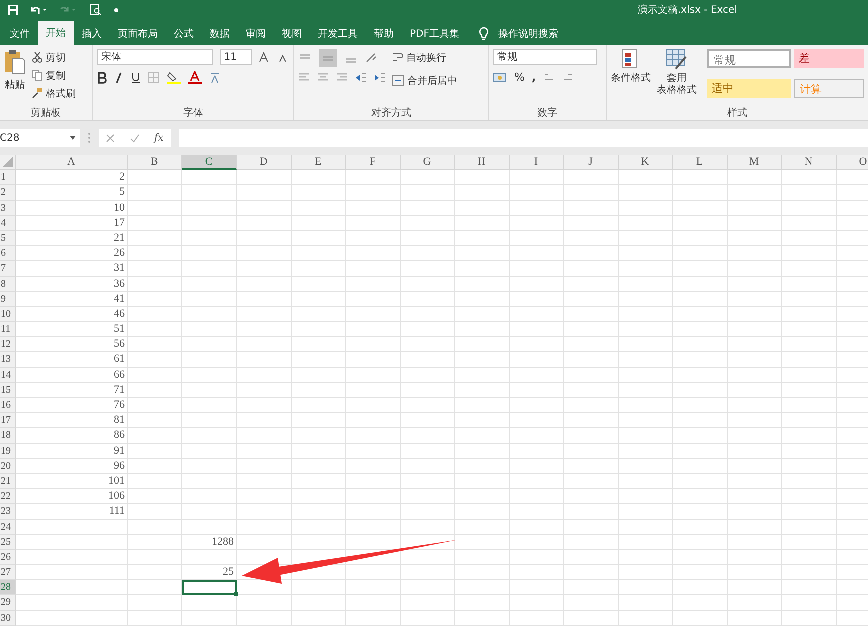 This screenshot has height=628, width=868. I want to click on check-icon, so click(135, 138).